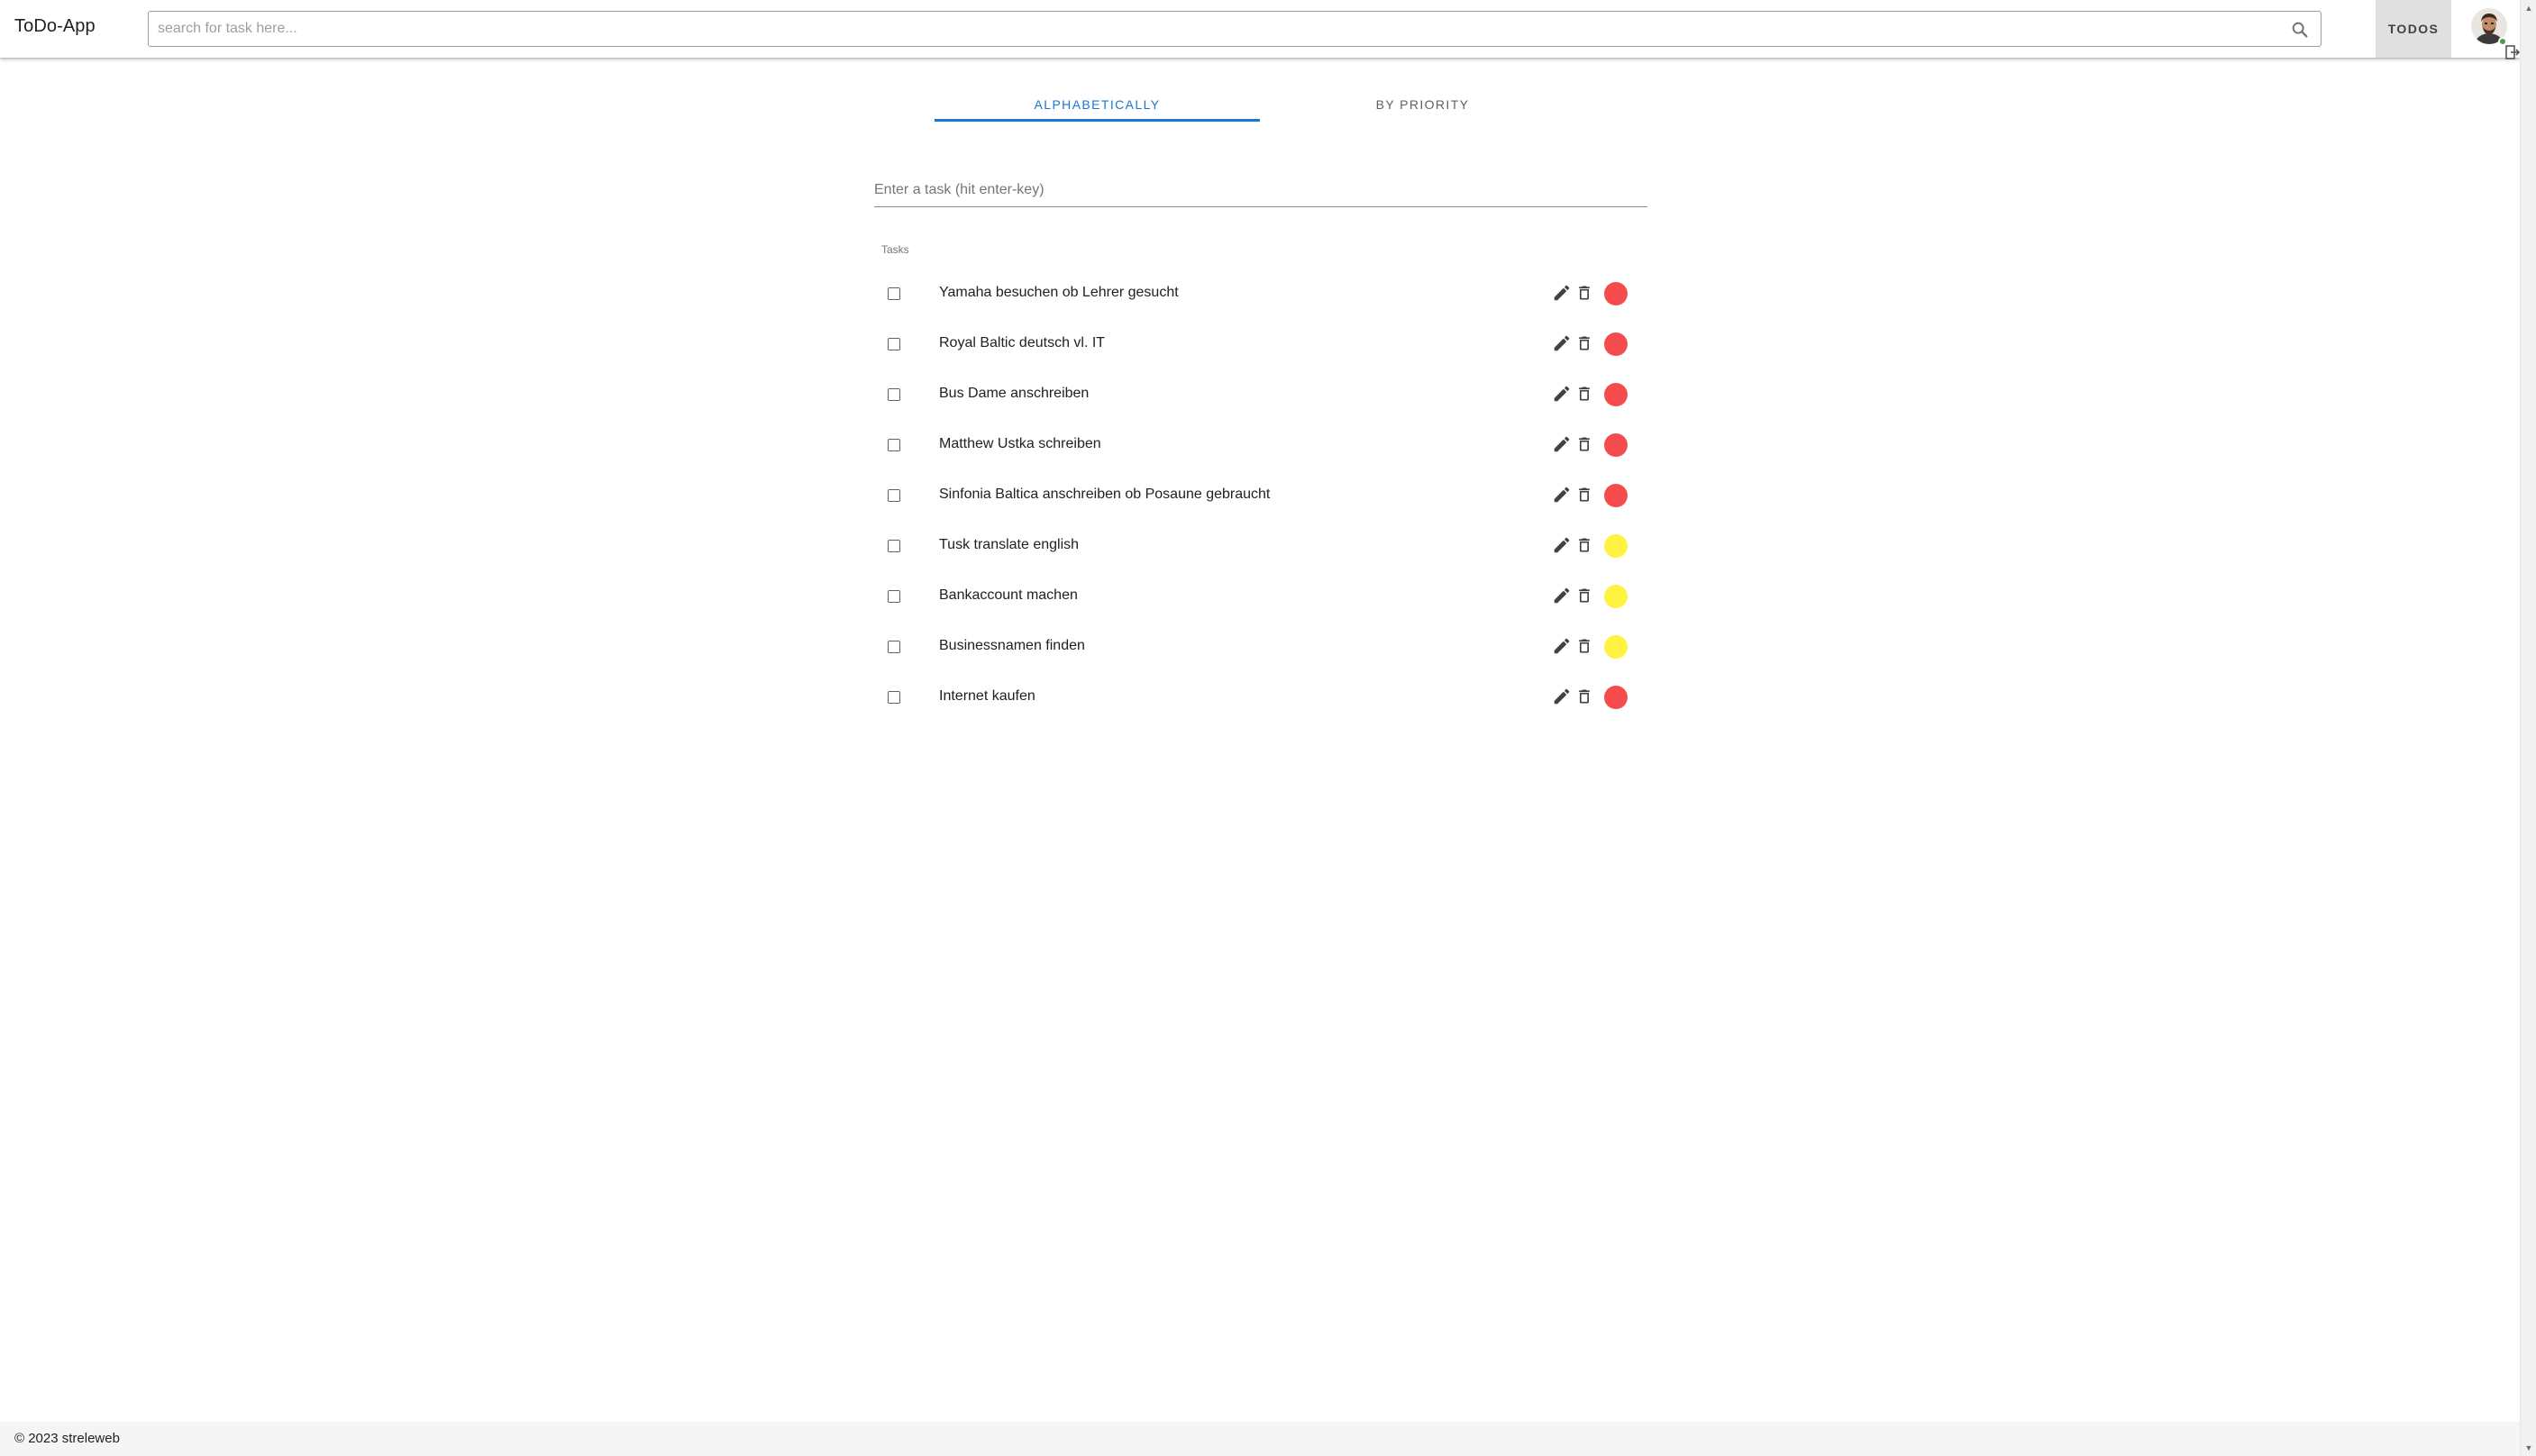 The image size is (2536, 1456). What do you see at coordinates (2528, 728) in the screenshot?
I see `vertical-scrollbar: ▲ ▼` at bounding box center [2528, 728].